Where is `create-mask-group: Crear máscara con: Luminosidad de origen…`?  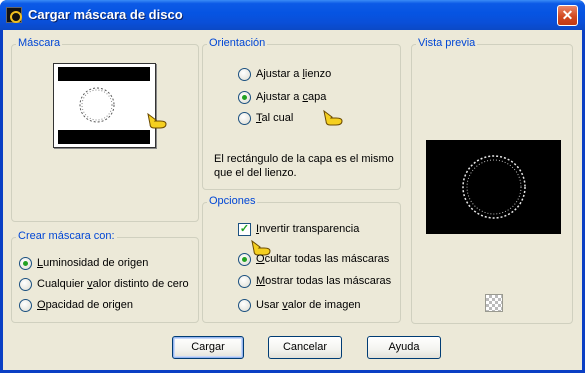
create-mask-group: Crear máscara con: Luminosidad de origen… is located at coordinates (105, 276).